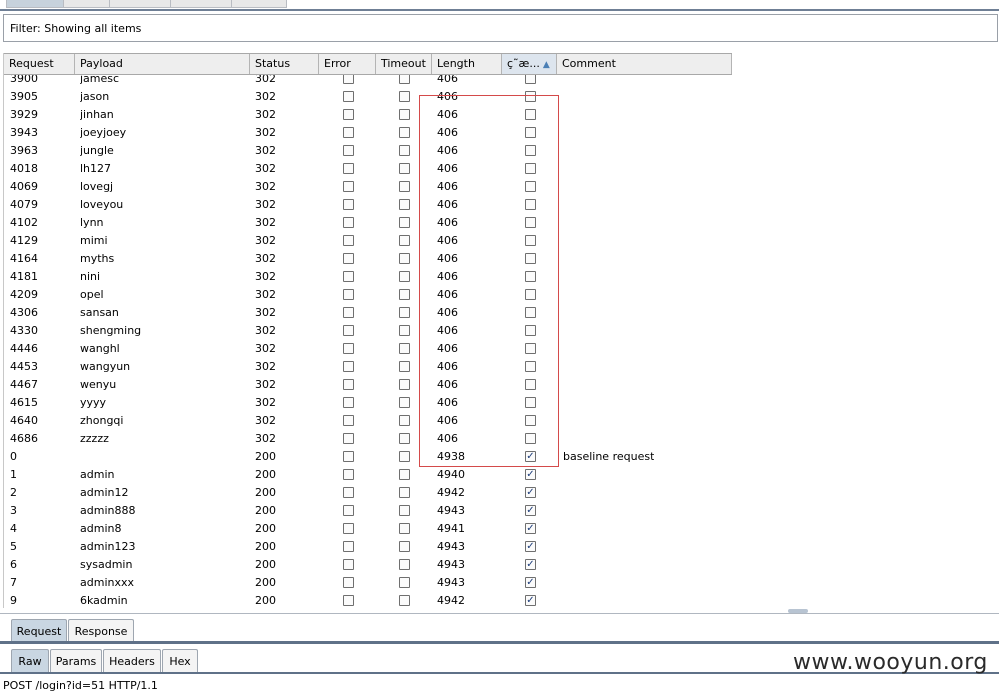  I want to click on table-row: 4 admin8 200 4941 ✓, so click(368, 529).